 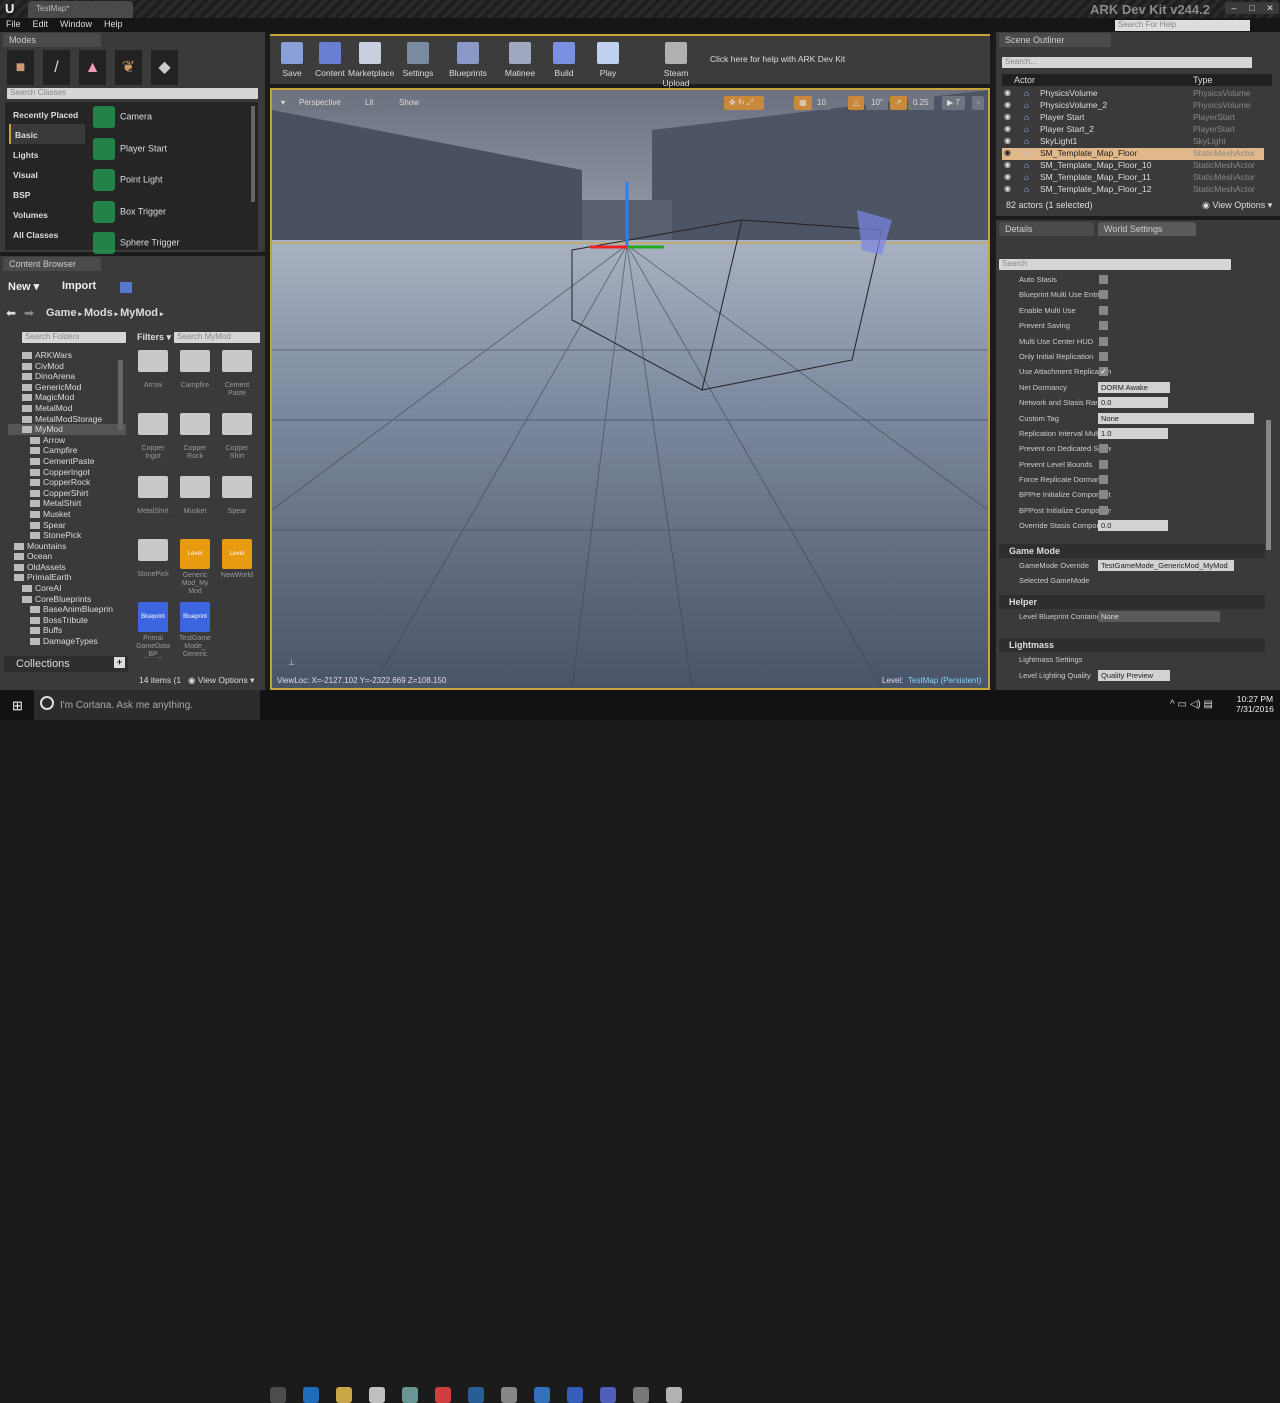 I want to click on folder-item: CopperIngot, so click(x=67, y=472).